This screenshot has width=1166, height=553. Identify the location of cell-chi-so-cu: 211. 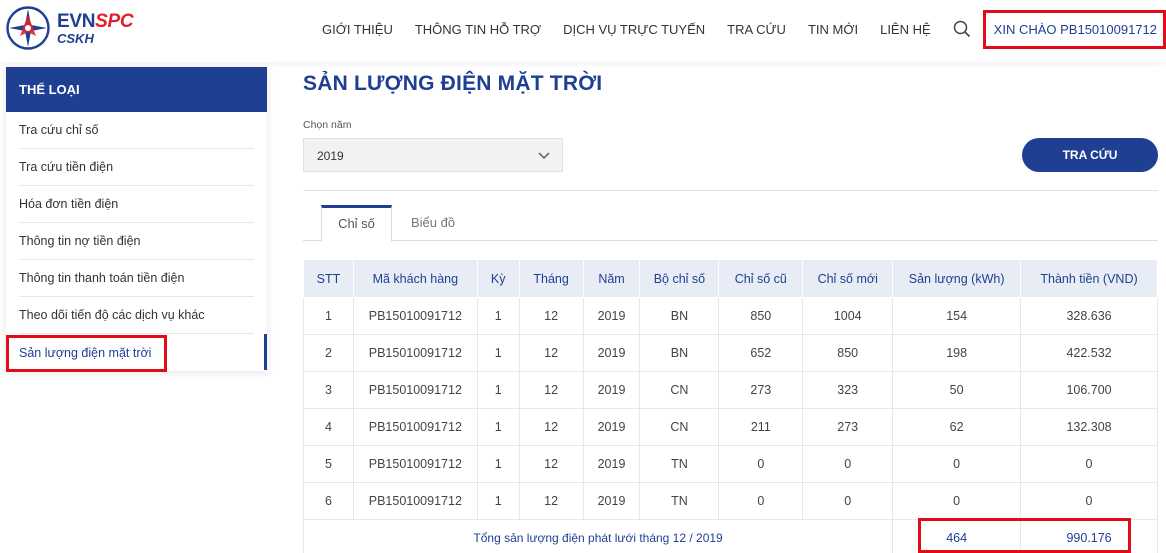
(761, 427).